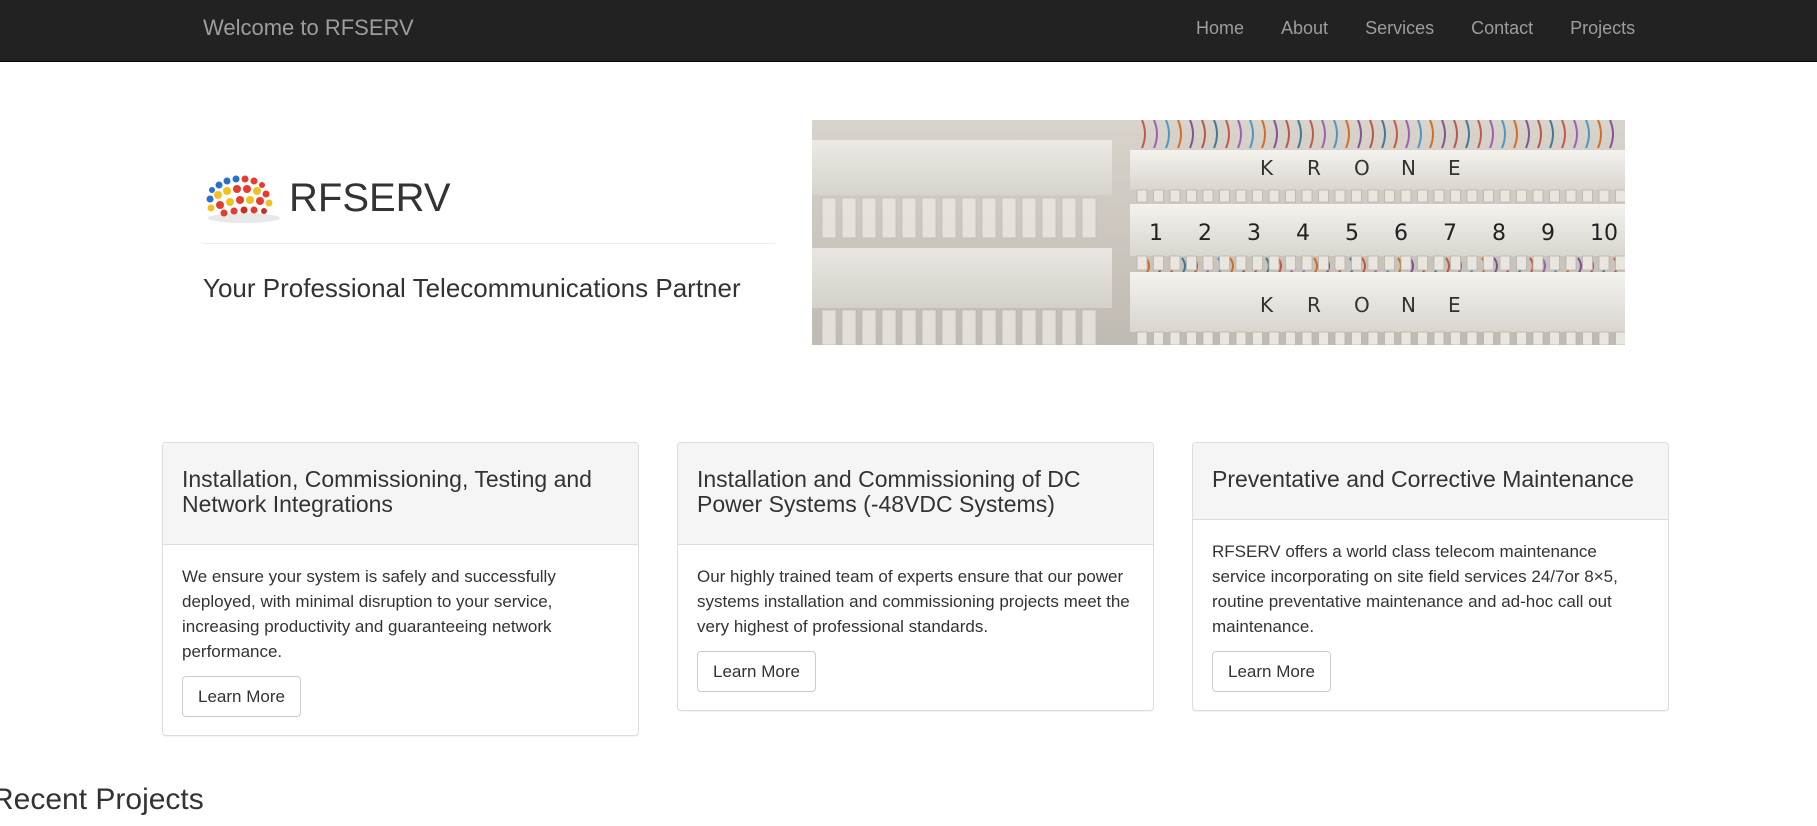 Image resolution: width=1817 pixels, height=826 pixels. I want to click on panel-number: 5, so click(1352, 233).